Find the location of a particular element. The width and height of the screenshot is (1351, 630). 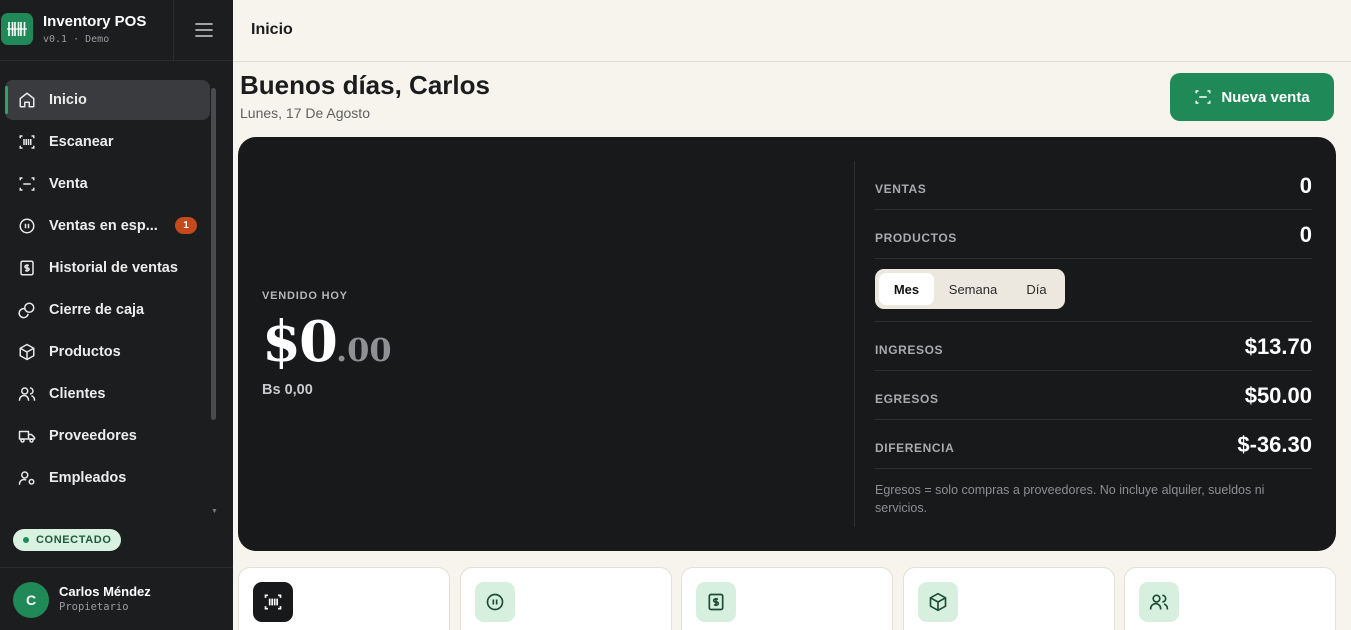

sidebar-item-cierre-de-caja: Cierre de caja is located at coordinates (107, 310).